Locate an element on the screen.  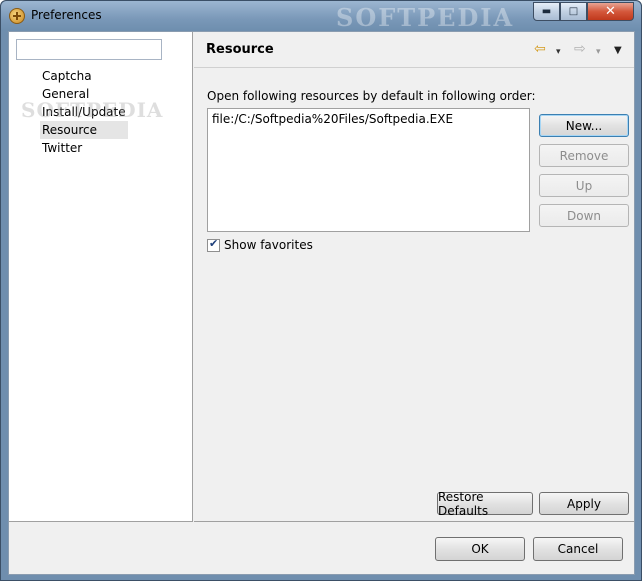
close-icon: ✕ is located at coordinates (610, 11).